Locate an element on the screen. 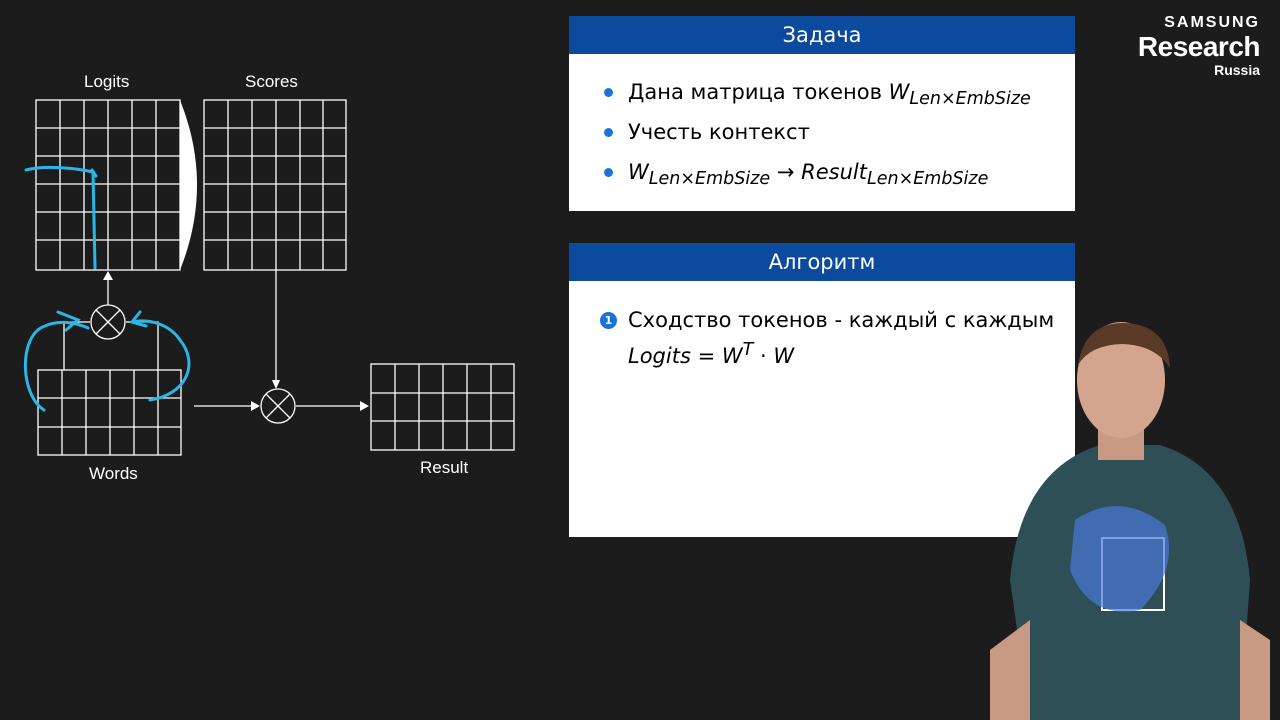 The width and height of the screenshot is (1280, 720). algorithm-block-title: Алгоритм is located at coordinates (822, 262).